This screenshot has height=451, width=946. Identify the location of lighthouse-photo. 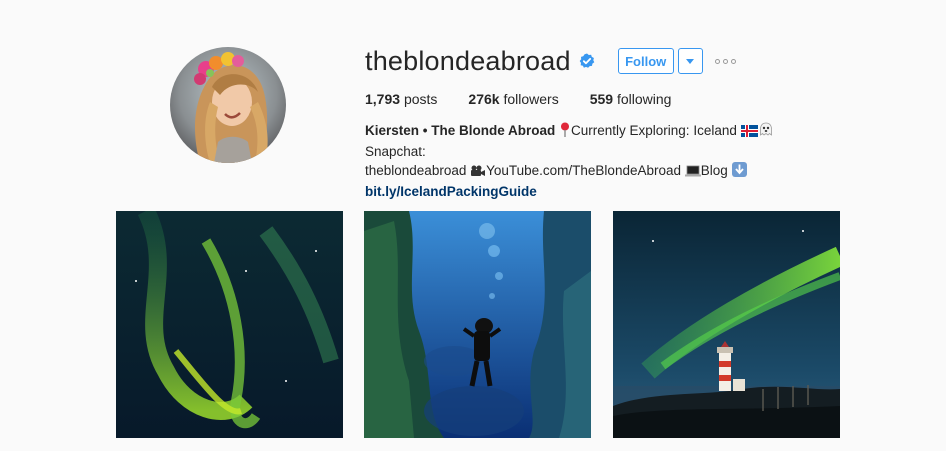
(726, 324).